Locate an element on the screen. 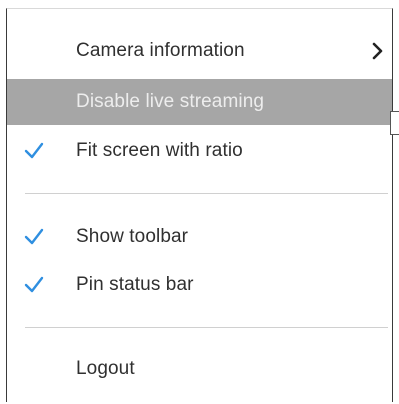 Image resolution: width=399 pixels, height=404 pixels. menu-item-label: Fit screen with ratio is located at coordinates (159, 150).